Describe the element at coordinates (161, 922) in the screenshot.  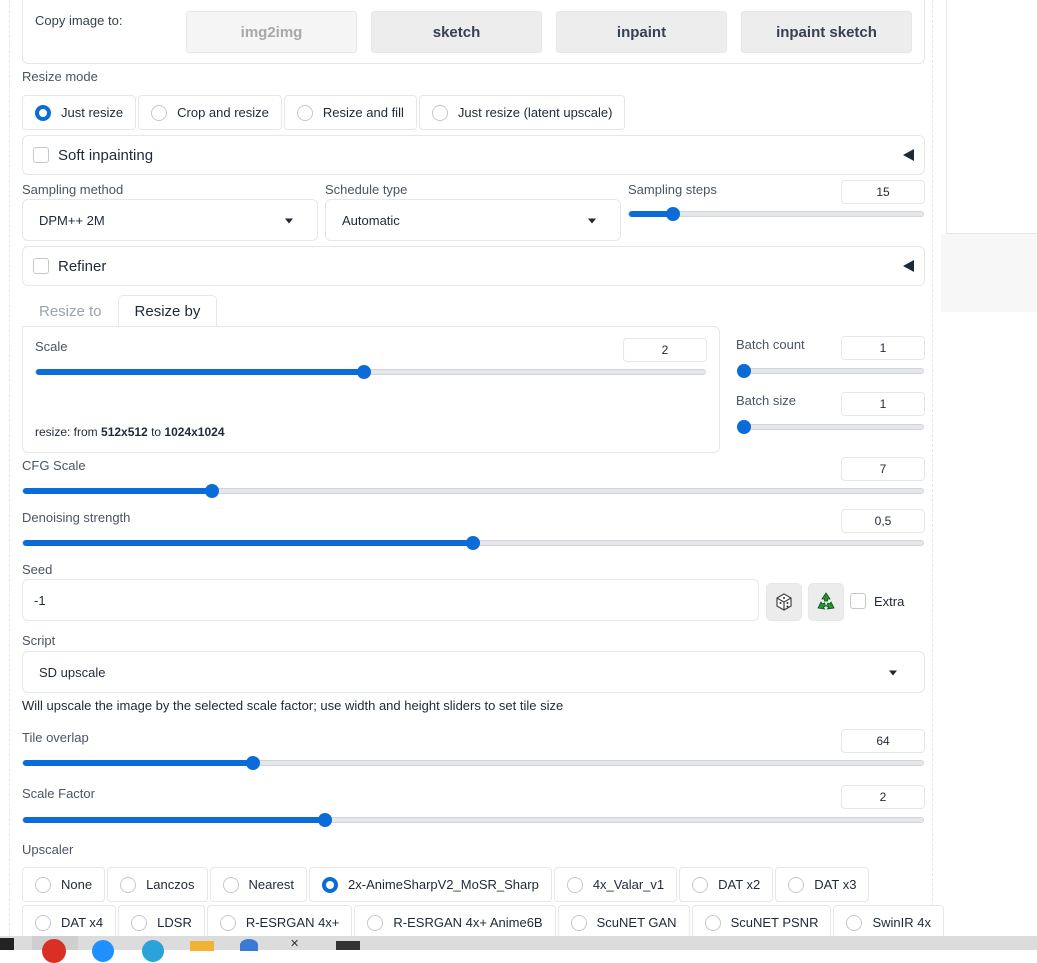
I see `upscaler-ldsr: LDSR` at that location.